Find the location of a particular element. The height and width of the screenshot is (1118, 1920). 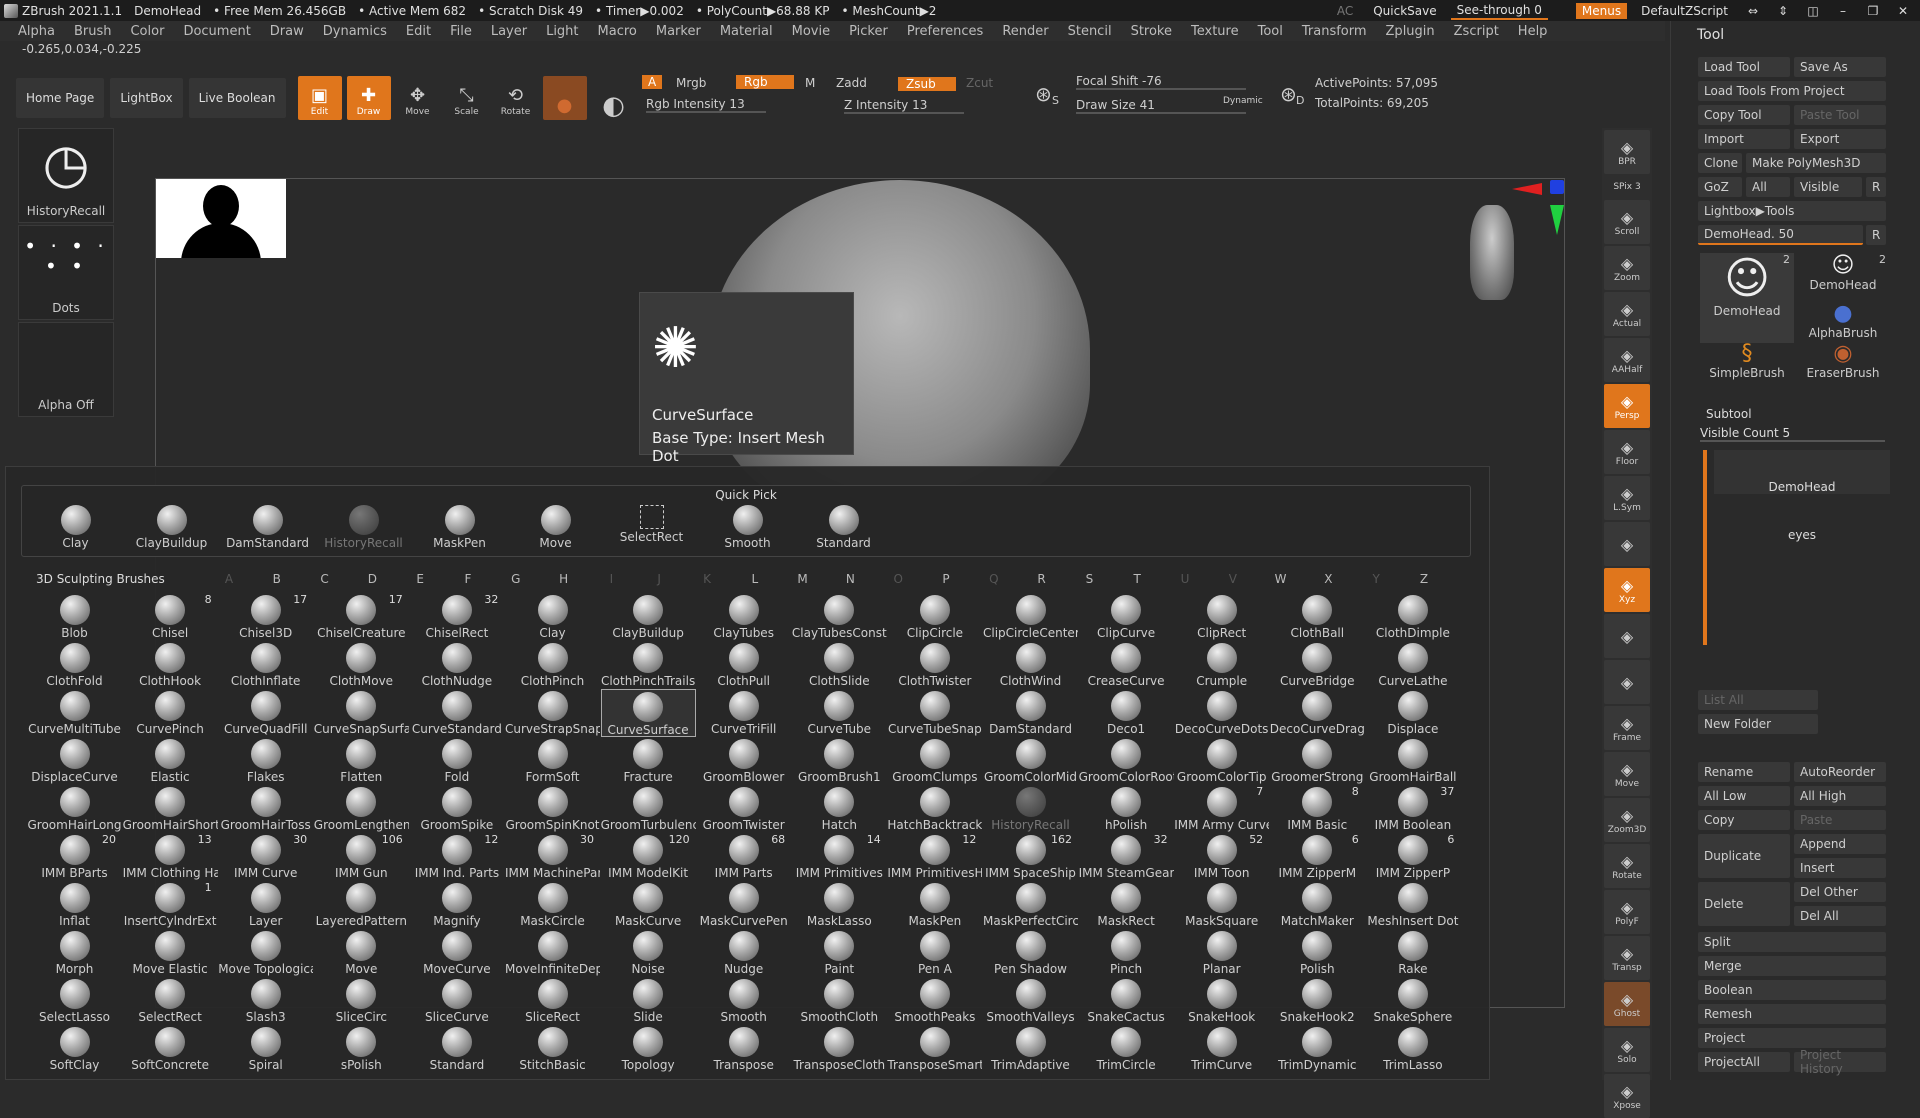

brush-clothwind: ClothWind is located at coordinates (1030, 665).